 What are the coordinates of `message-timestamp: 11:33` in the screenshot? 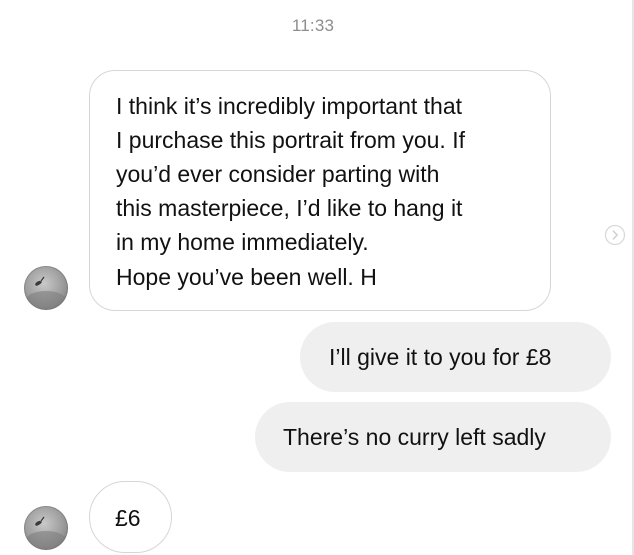 It's located at (313, 25).